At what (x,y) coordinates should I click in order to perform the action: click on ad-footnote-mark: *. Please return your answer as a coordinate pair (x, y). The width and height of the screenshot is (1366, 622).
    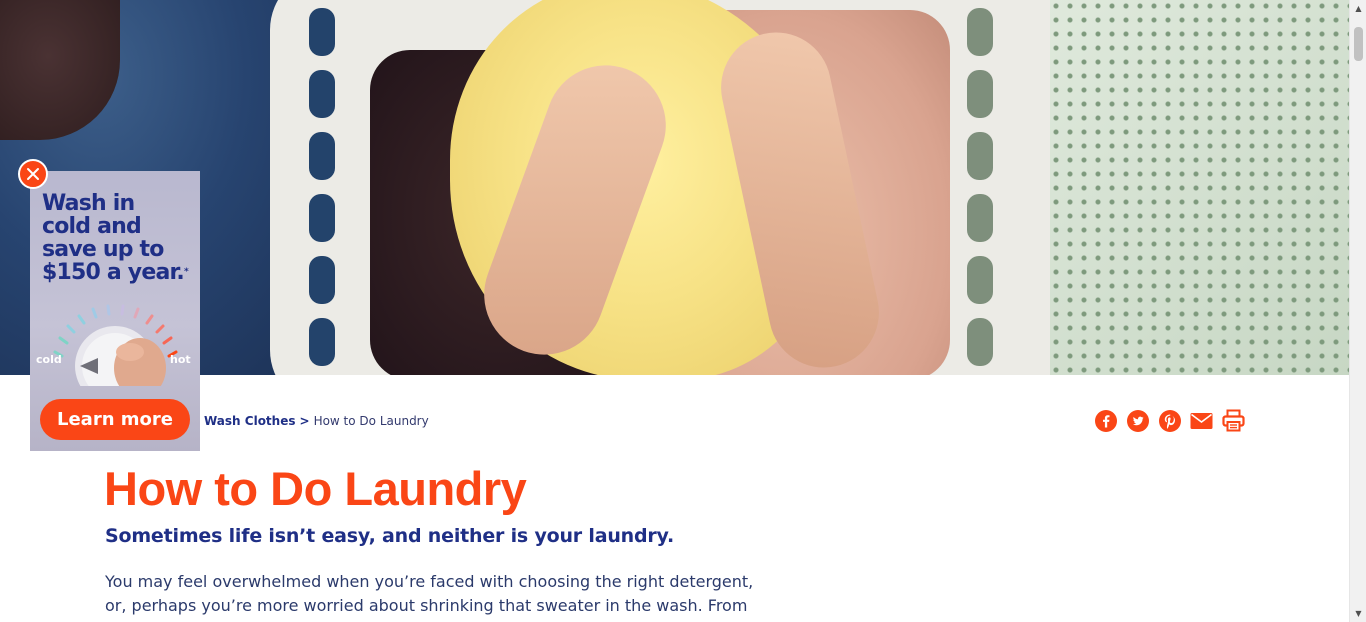
    Looking at the image, I should click on (186, 272).